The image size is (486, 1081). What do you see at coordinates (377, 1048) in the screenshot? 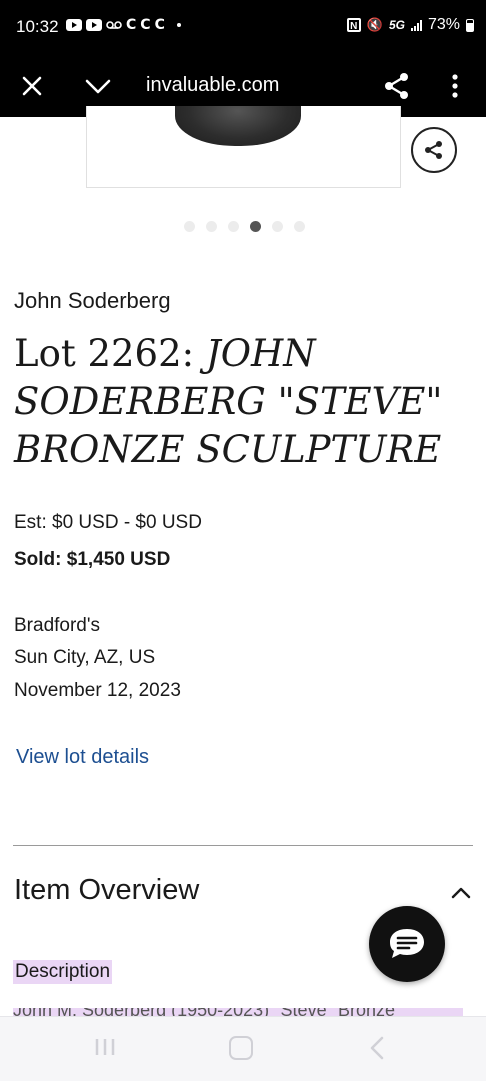
I see `back-icon` at bounding box center [377, 1048].